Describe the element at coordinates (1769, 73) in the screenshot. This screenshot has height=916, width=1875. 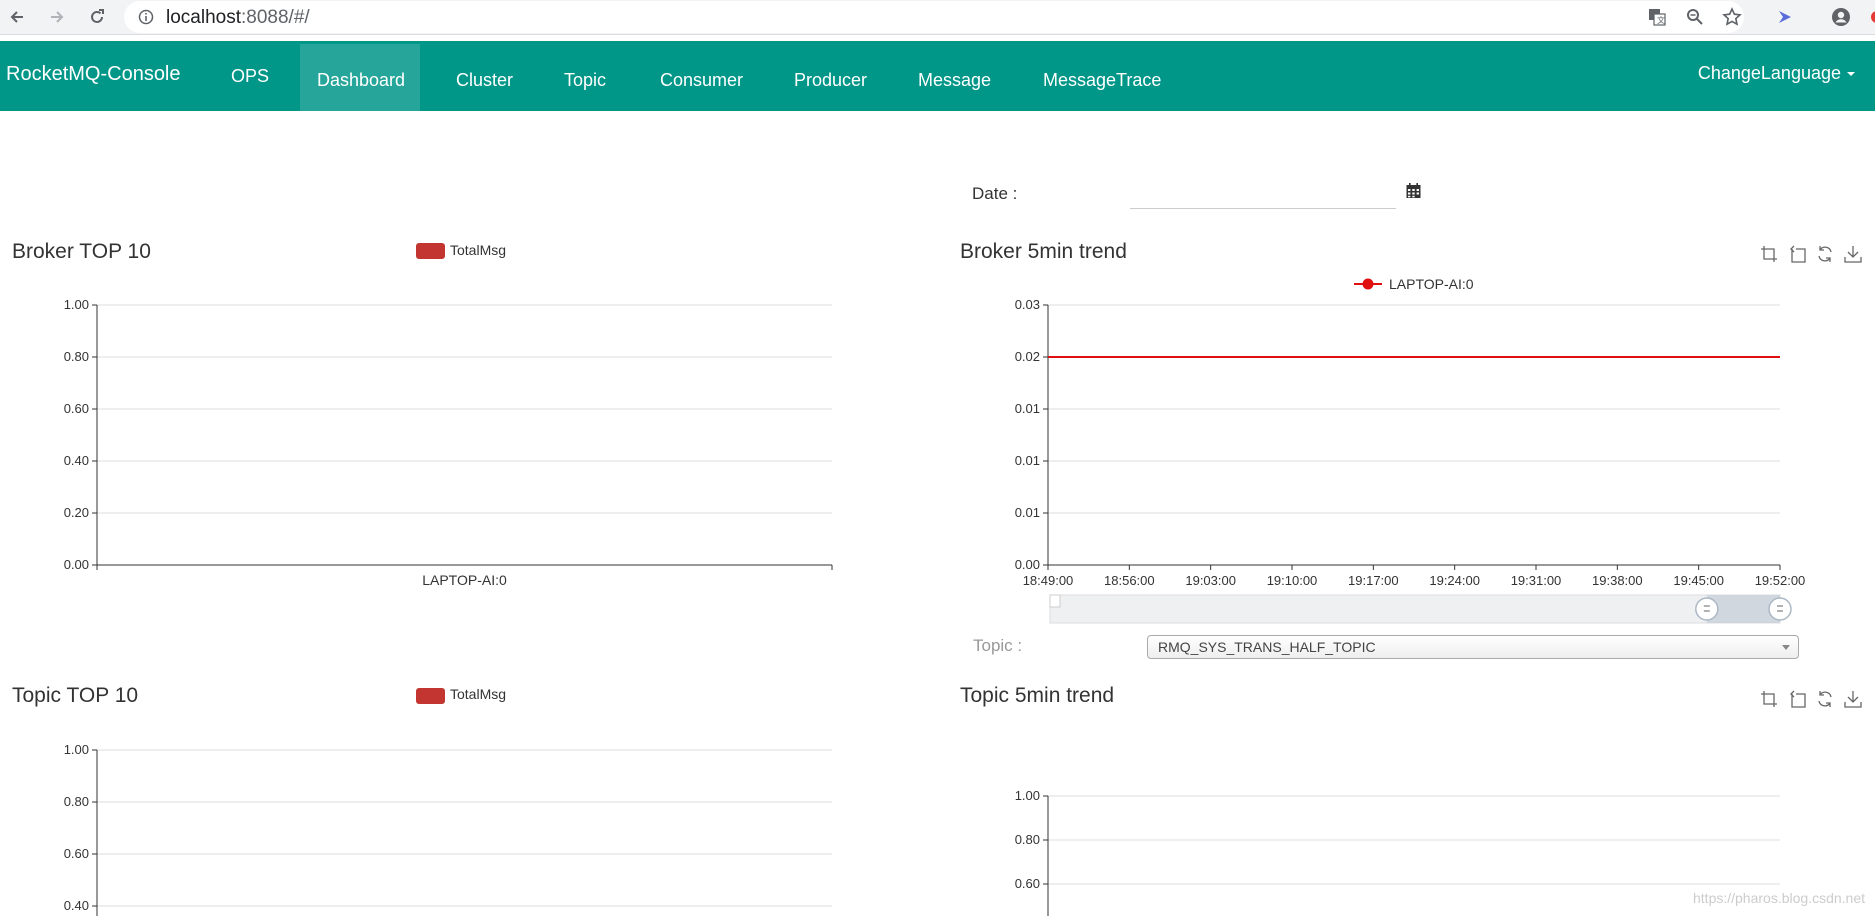
I see `change-language-label: ChangeLanguage` at that location.